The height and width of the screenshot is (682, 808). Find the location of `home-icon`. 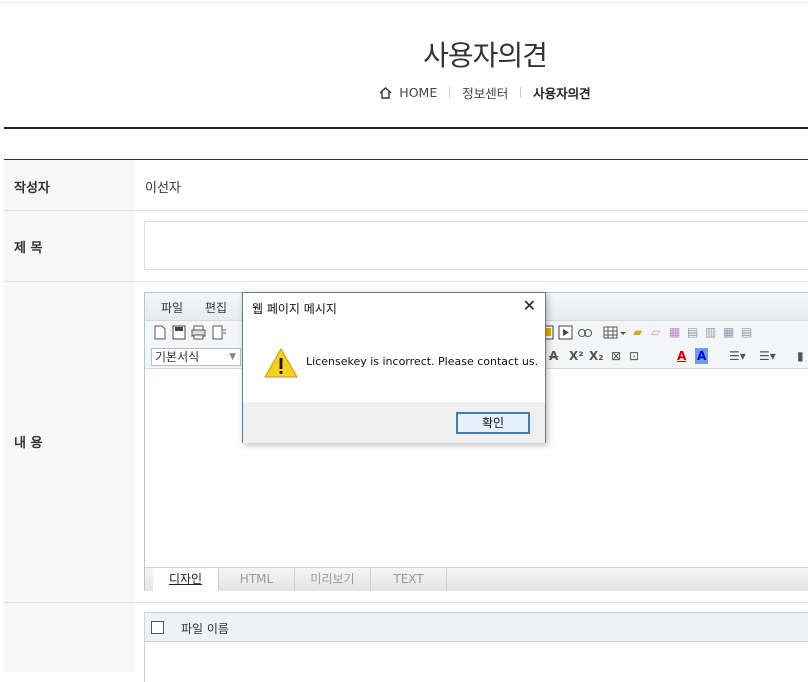

home-icon is located at coordinates (385, 92).